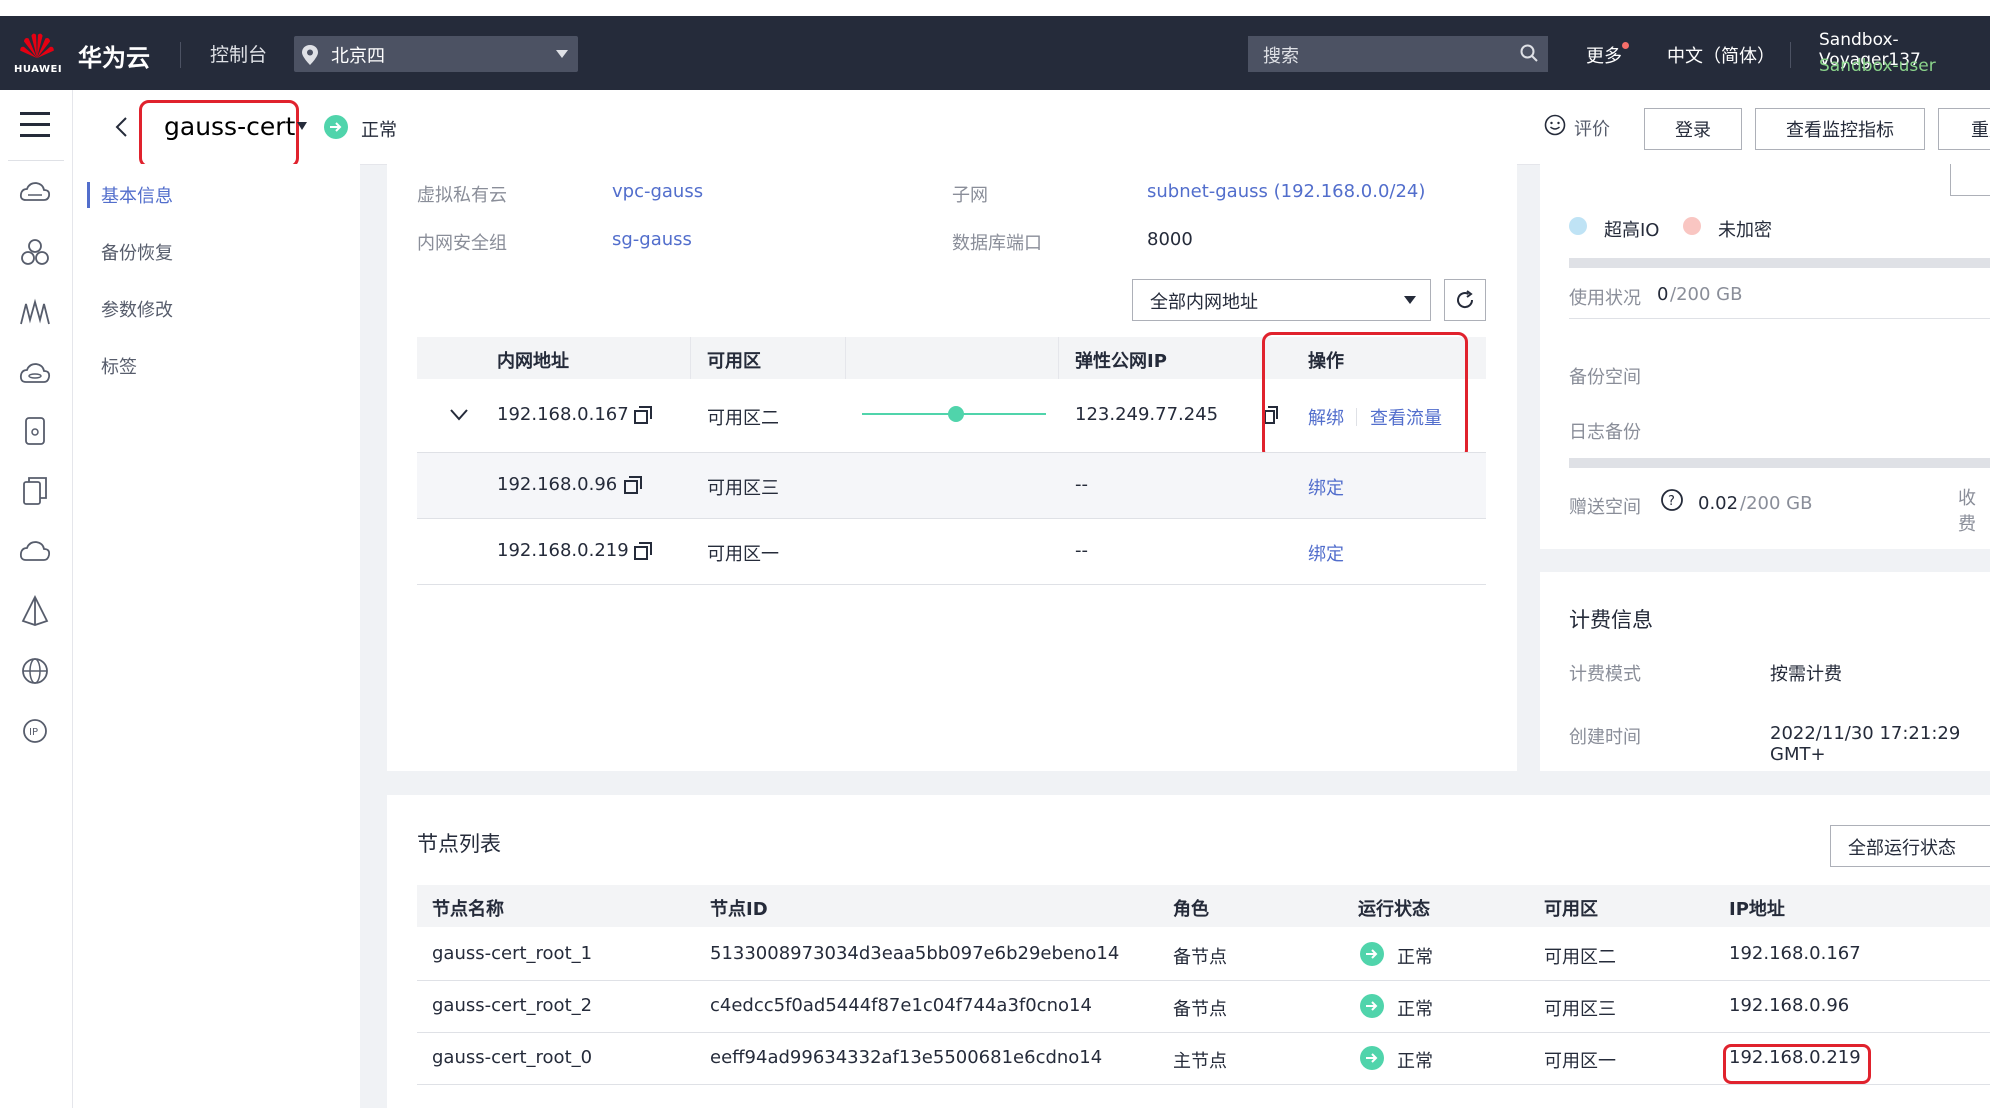 The width and height of the screenshot is (1990, 1108). I want to click on col-role: 角色, so click(1191, 909).